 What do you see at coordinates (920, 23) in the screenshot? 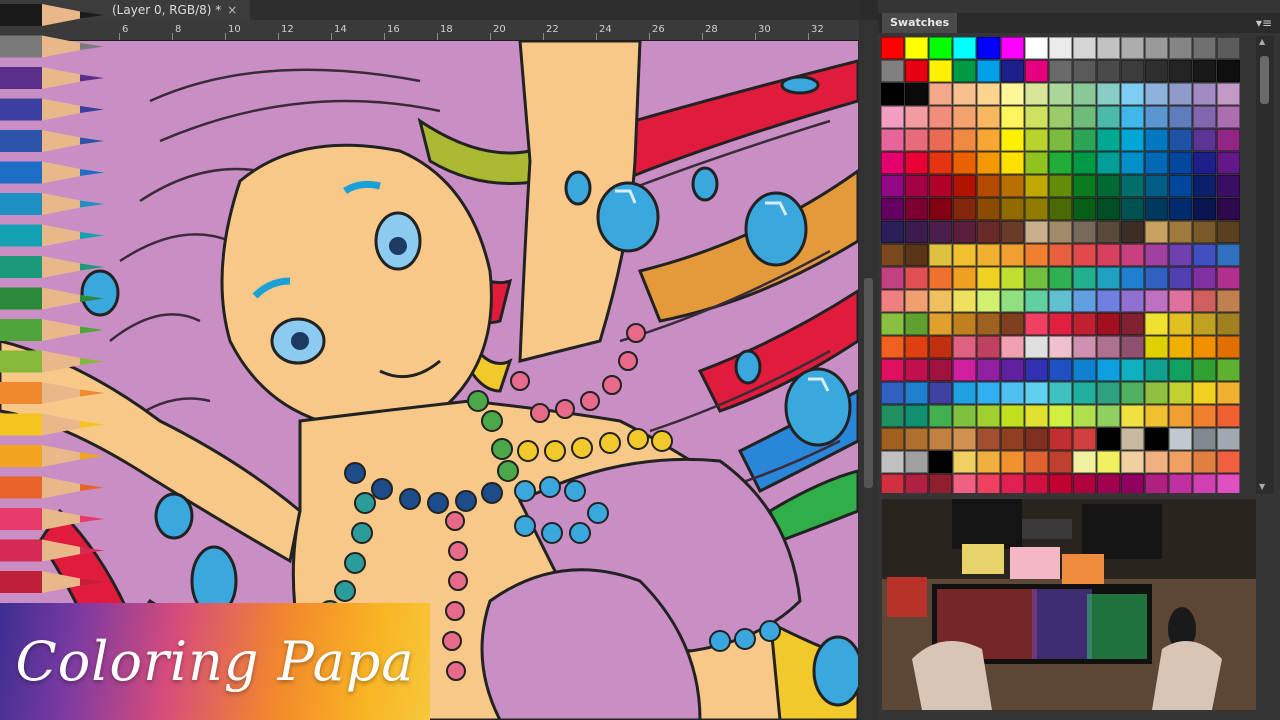
I see `tab-swatches: Swatches` at bounding box center [920, 23].